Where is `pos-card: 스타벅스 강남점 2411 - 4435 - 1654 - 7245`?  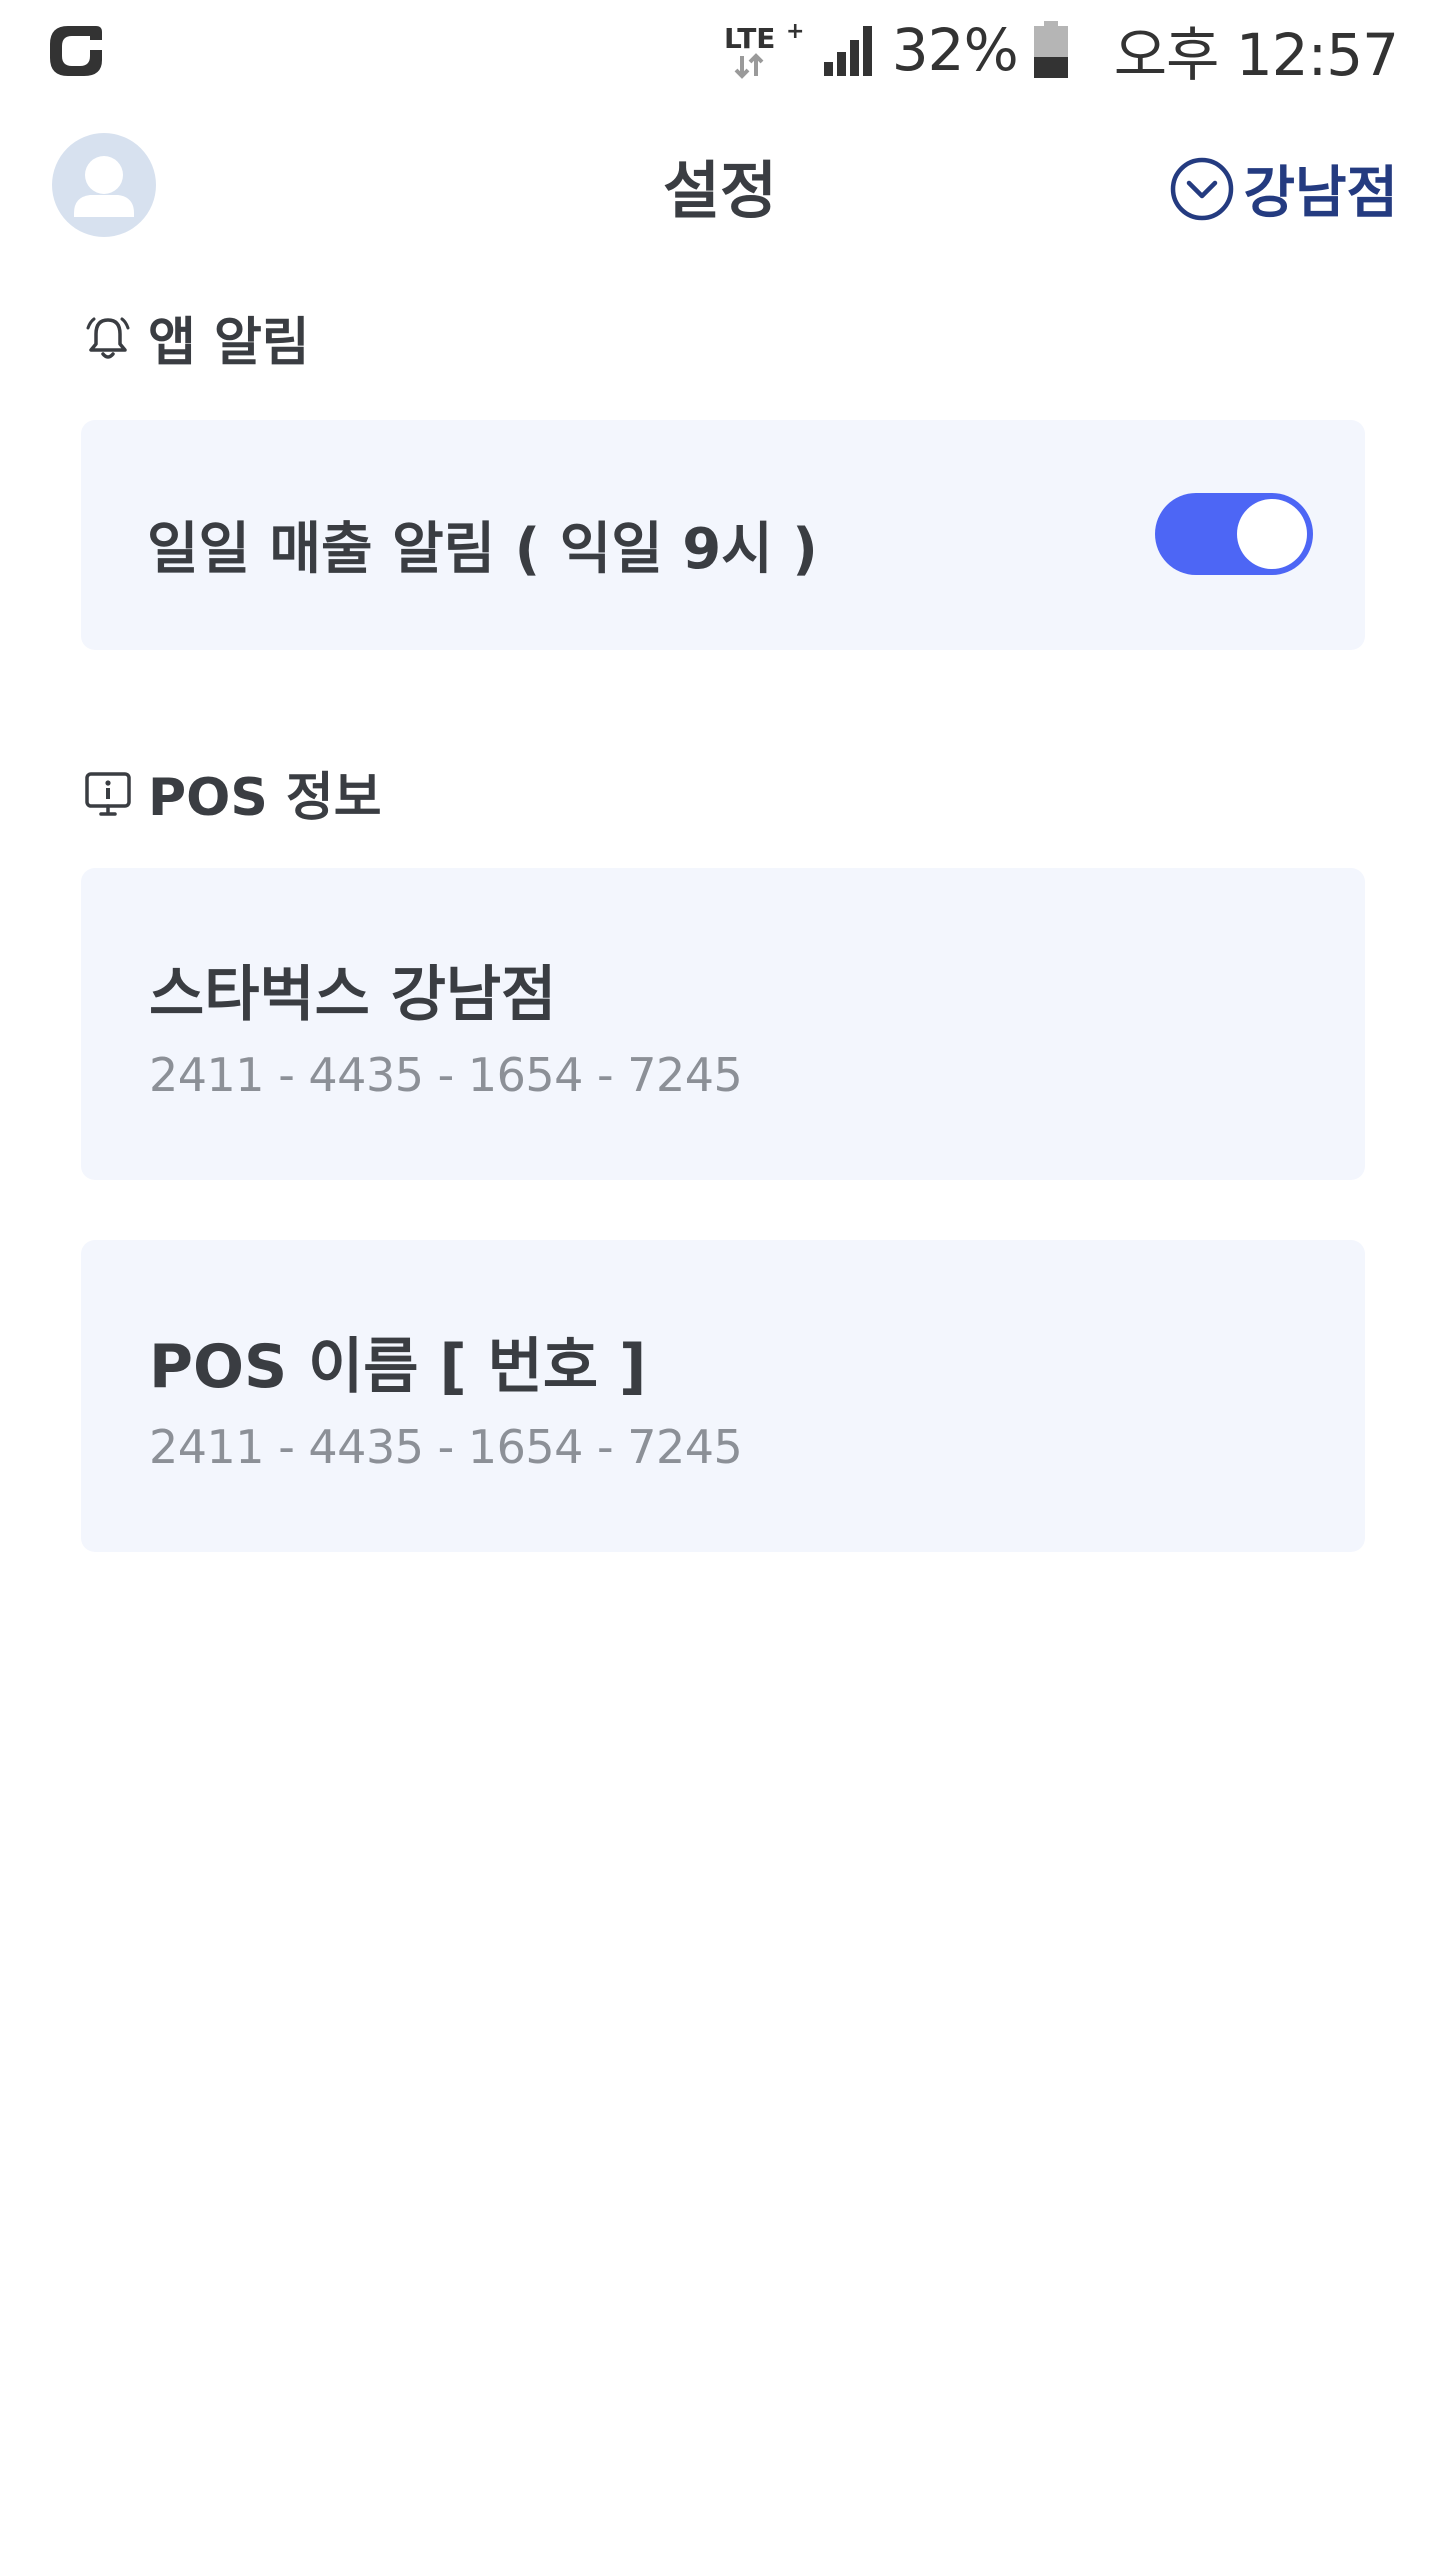
pos-card: 스타벅스 강남점 2411 - 4435 - 1654 - 7245 is located at coordinates (723, 1024).